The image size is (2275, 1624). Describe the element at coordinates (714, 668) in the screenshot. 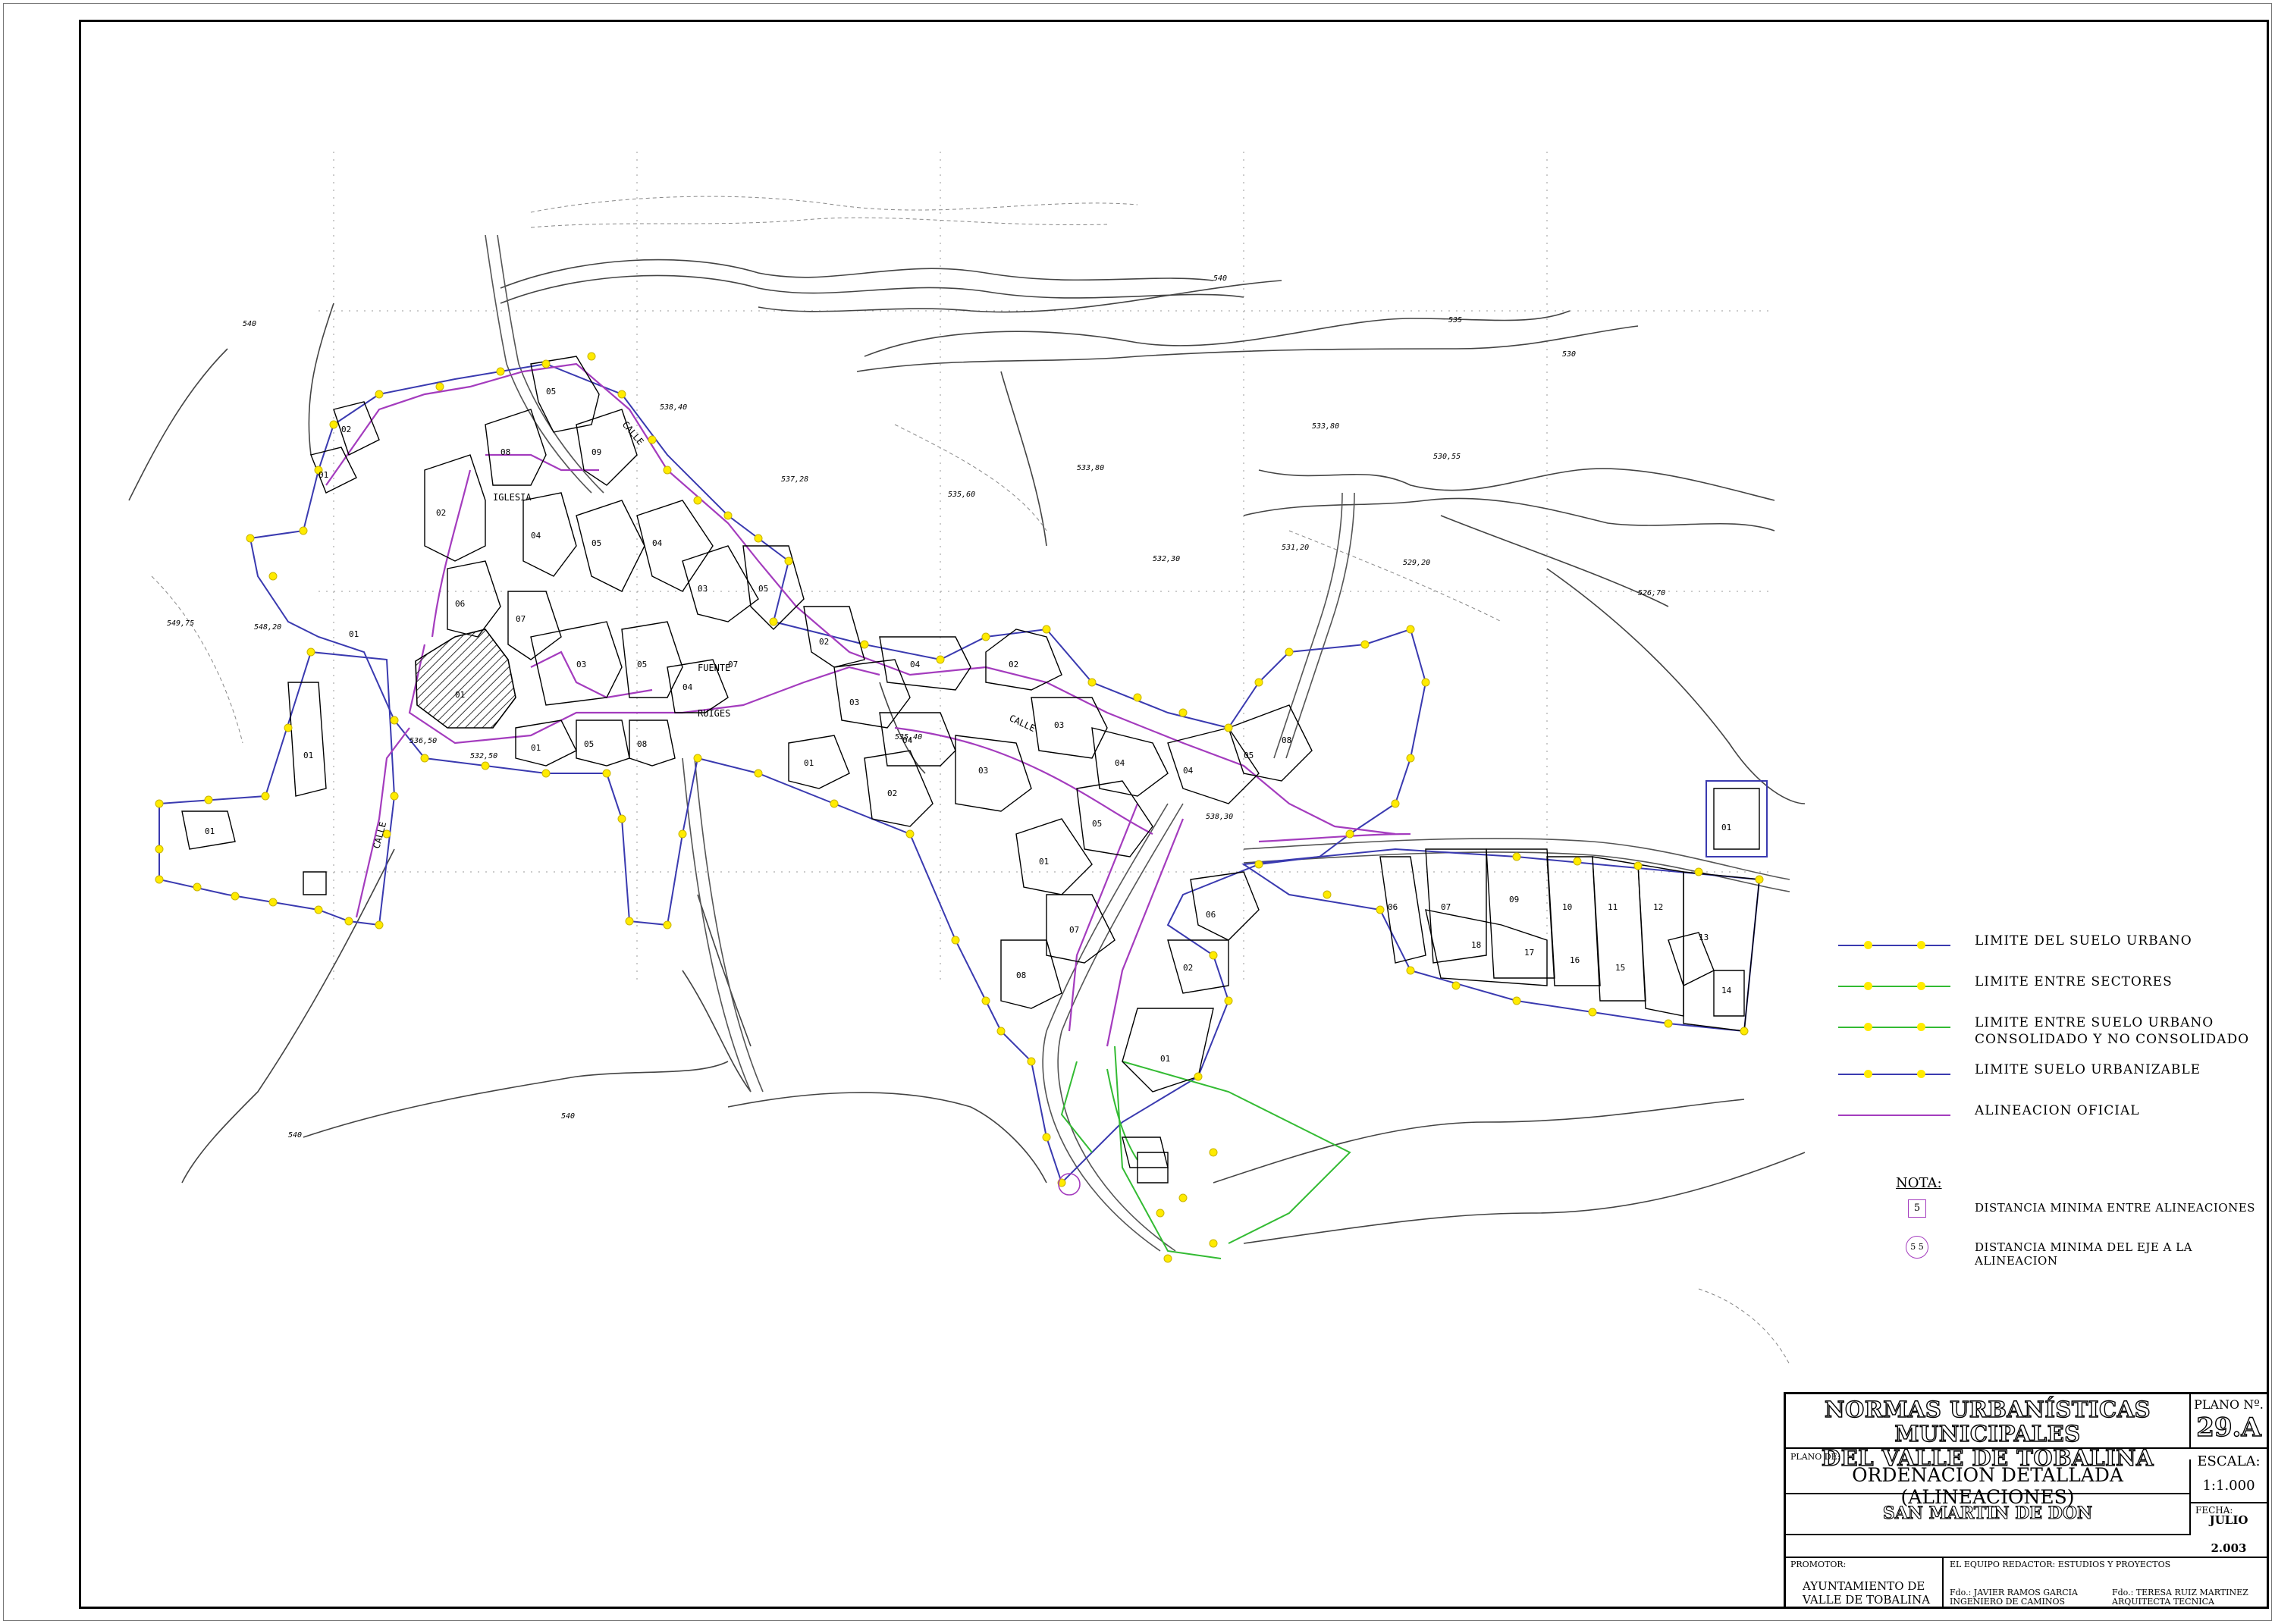

I see `street-label-fuente: FUENTE` at that location.